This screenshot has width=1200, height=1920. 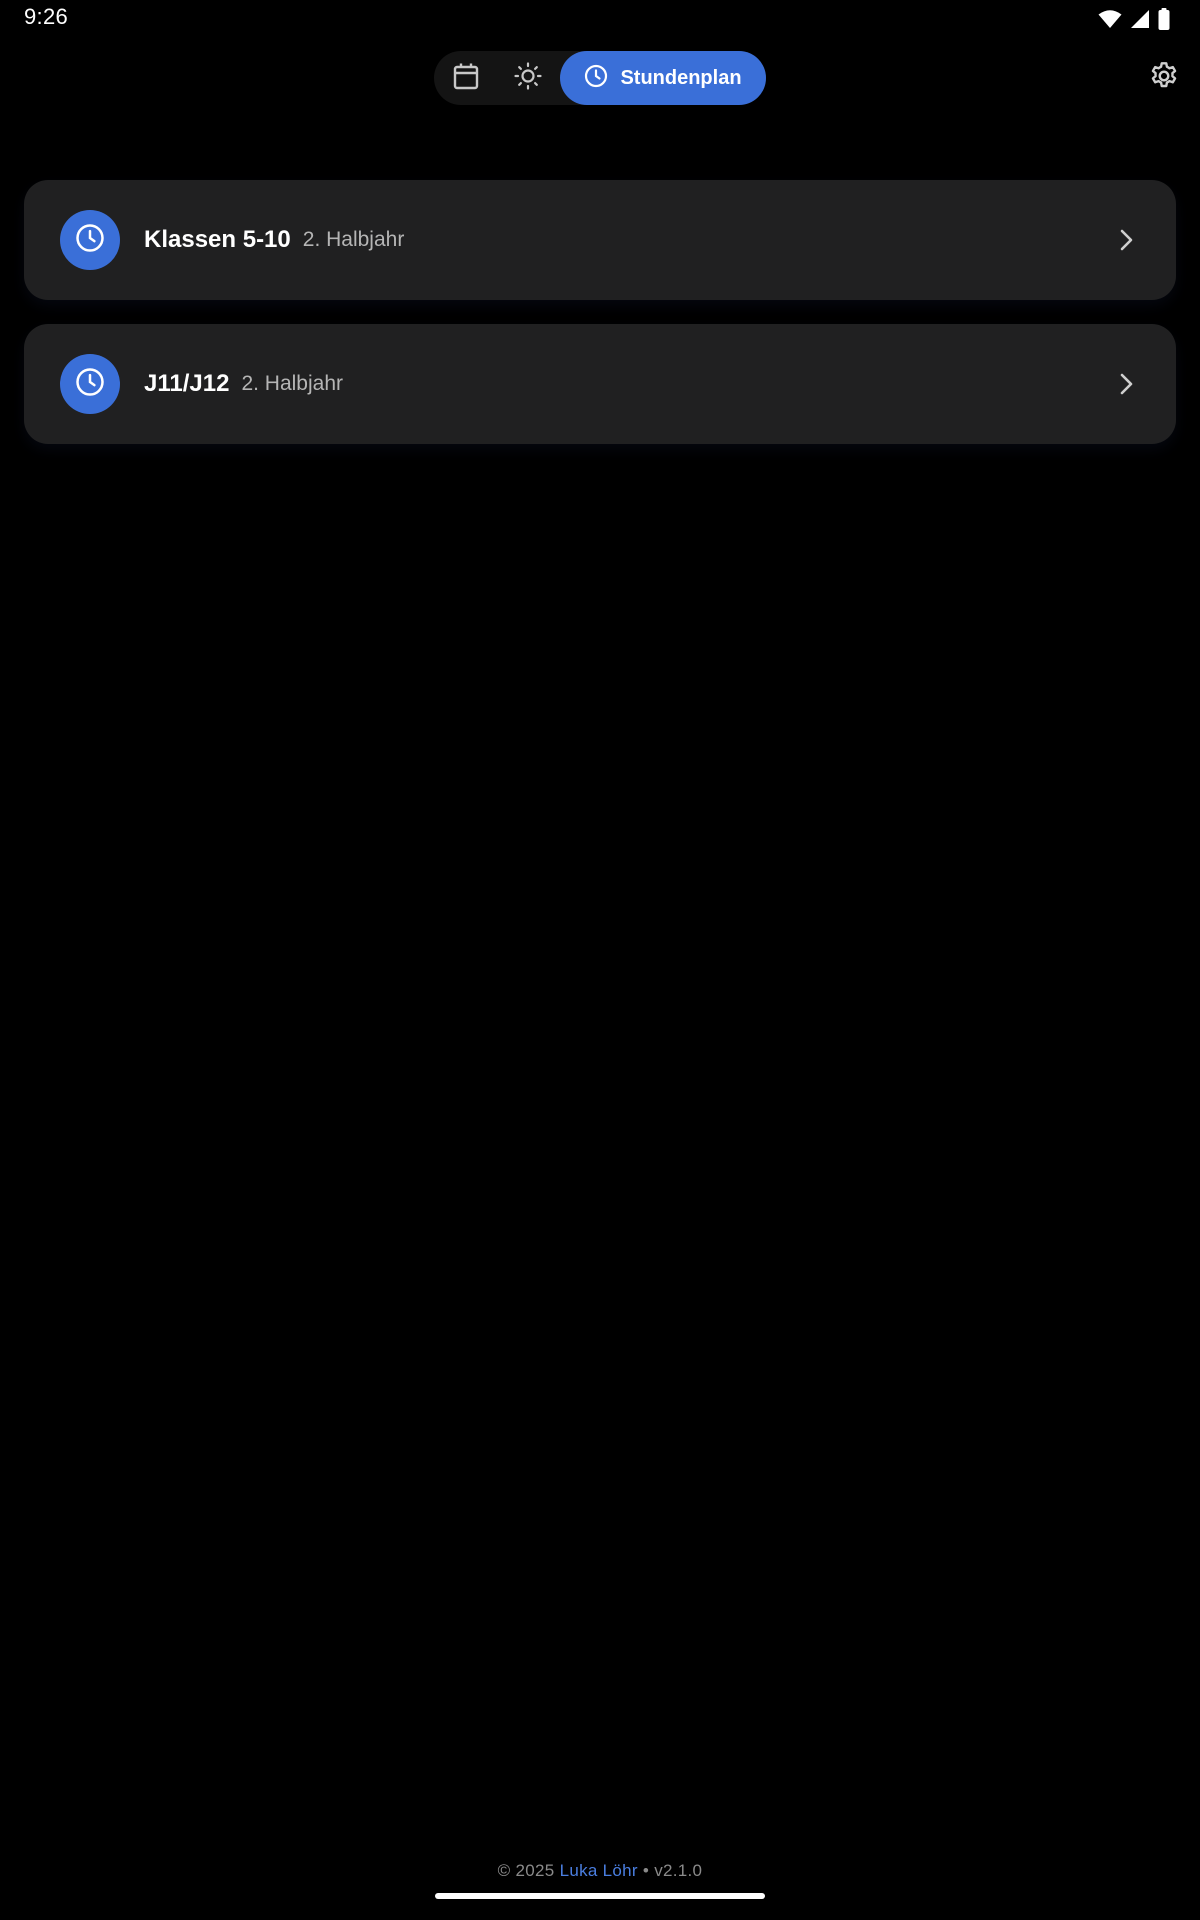 I want to click on status-bar: 9:26, so click(x=600, y=18).